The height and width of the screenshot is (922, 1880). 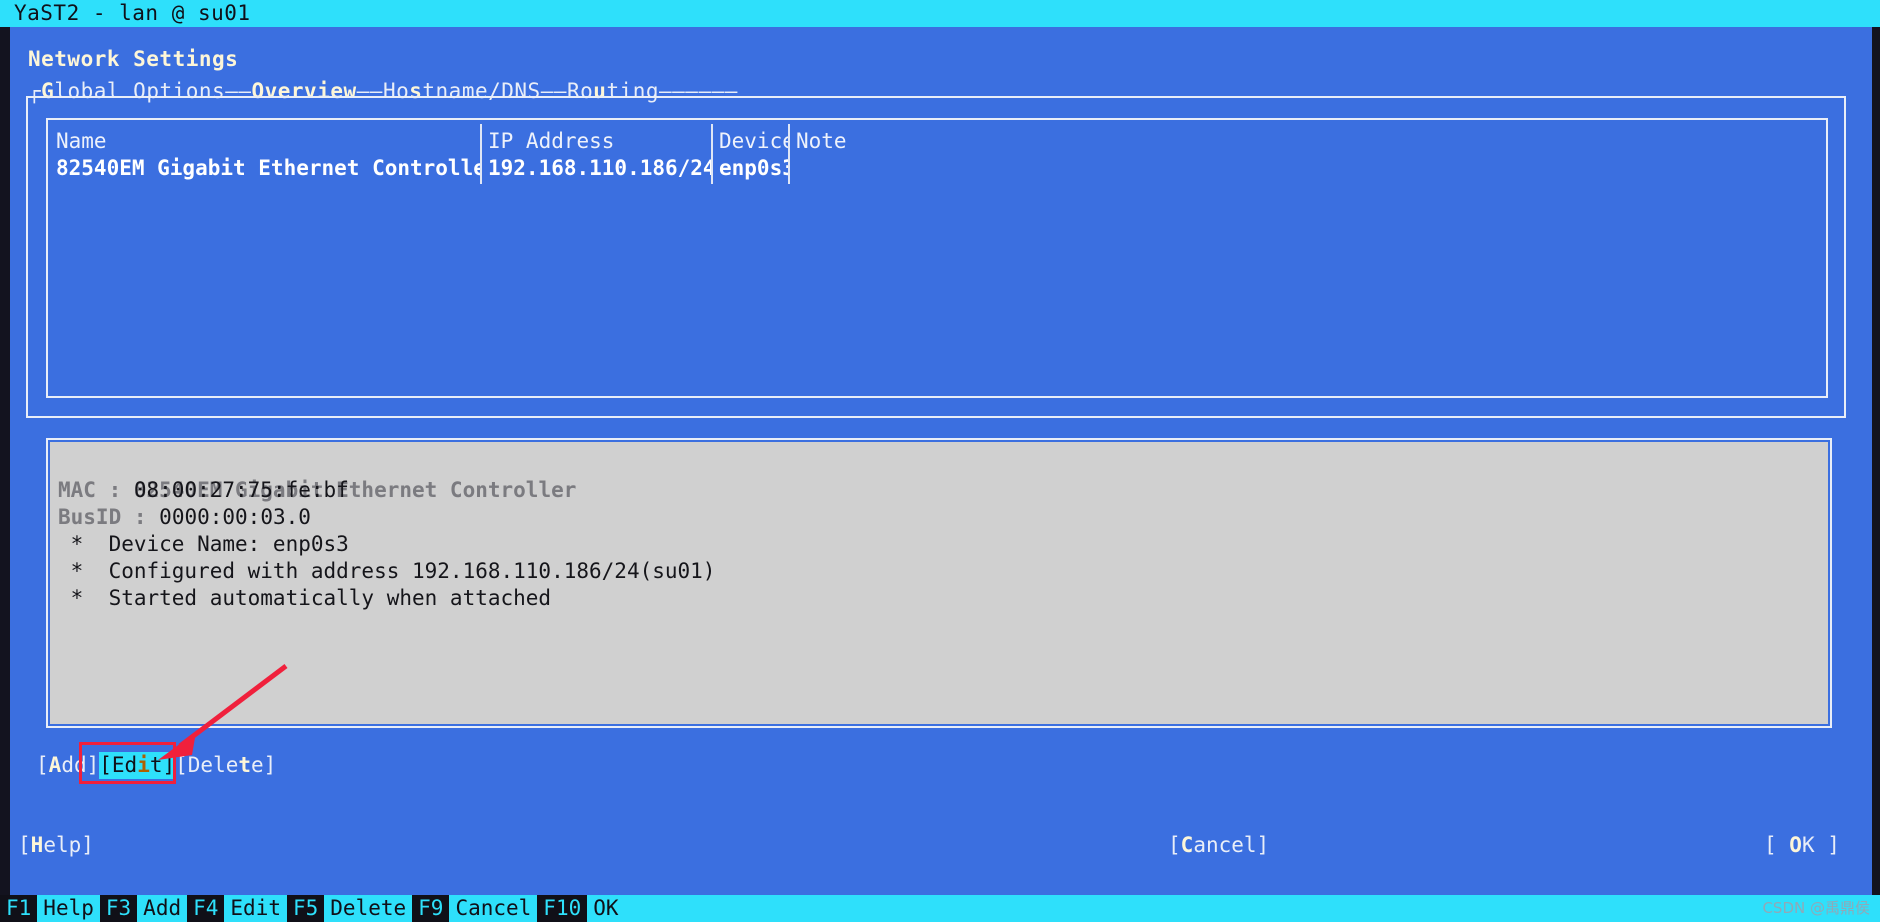 I want to click on detail-mac: MAC : 08:00:27:75:fe:bf, so click(x=203, y=490).